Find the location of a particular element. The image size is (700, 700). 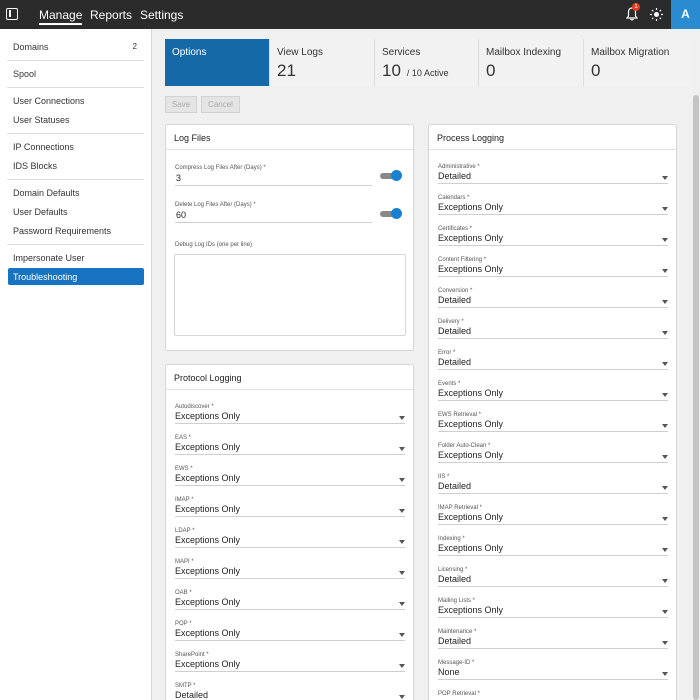

scrollbar is located at coordinates (696, 364).